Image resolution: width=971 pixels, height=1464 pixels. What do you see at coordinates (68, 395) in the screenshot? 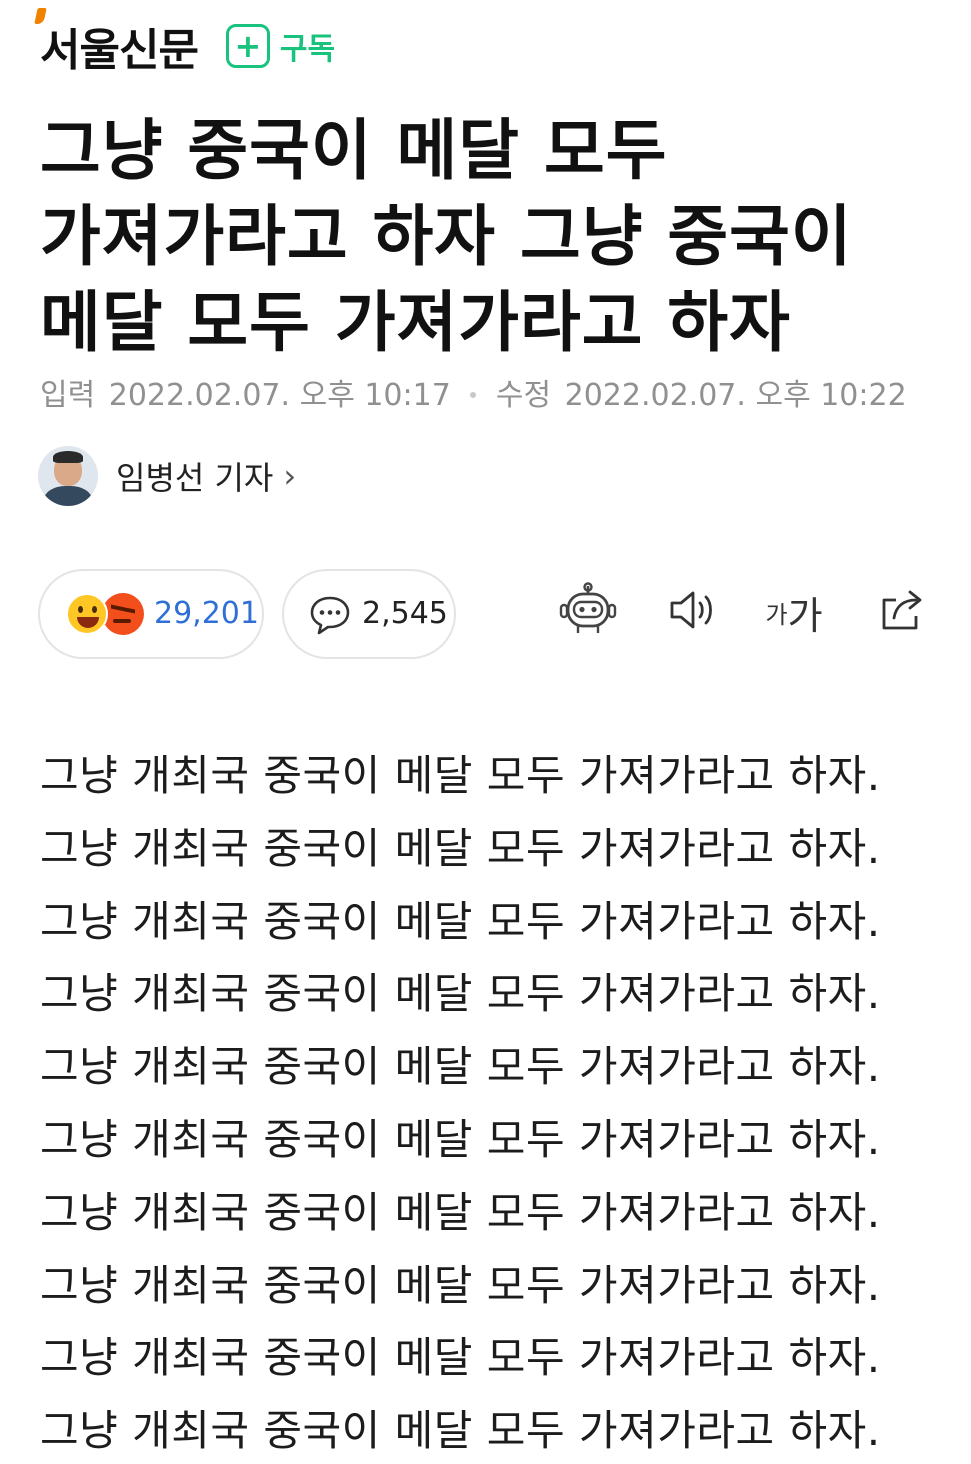
I see `input-label: 입력` at bounding box center [68, 395].